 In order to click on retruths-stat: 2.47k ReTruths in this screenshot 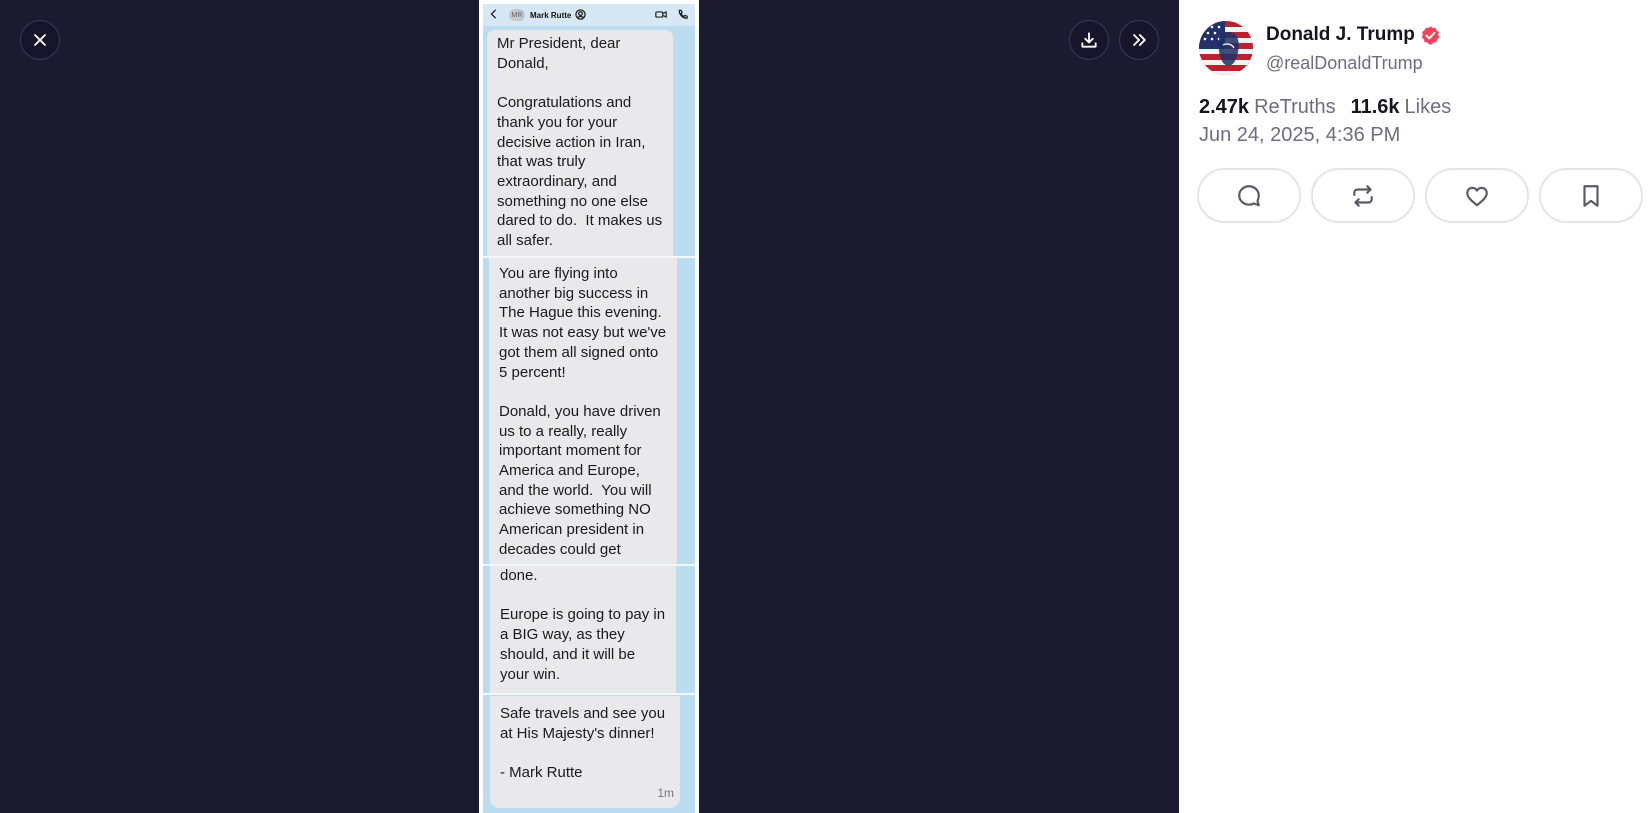, I will do `click(1267, 107)`.